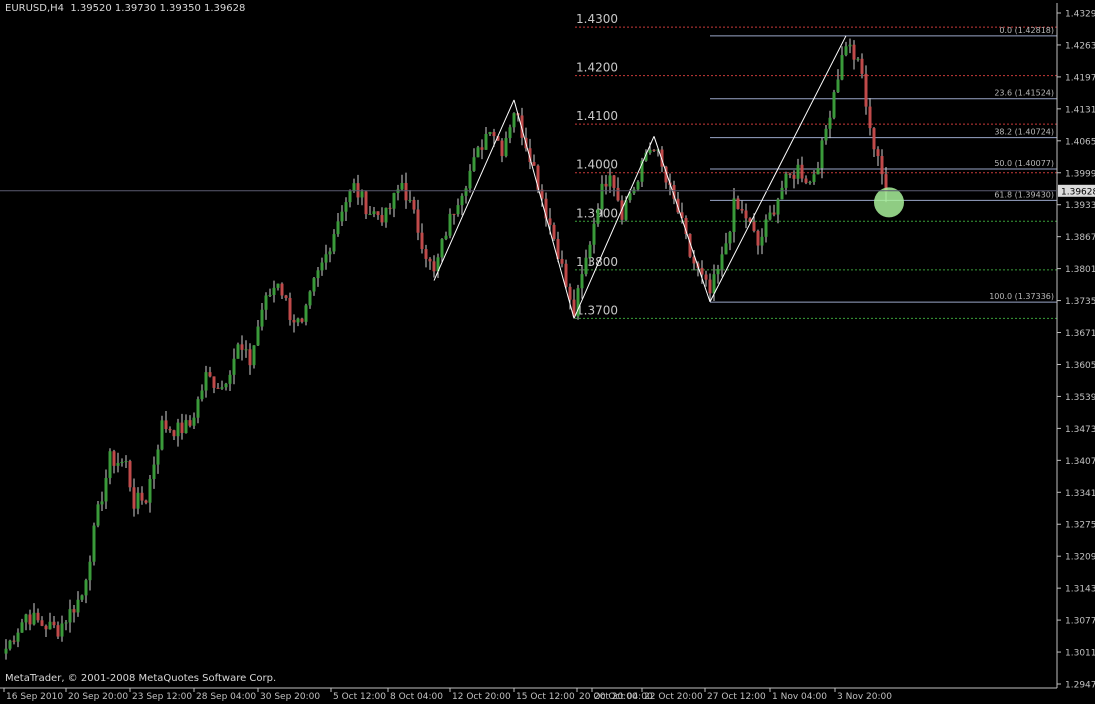 This screenshot has height=704, width=1095. What do you see at coordinates (1080, 462) in the screenshot?
I see `y-tick-label: 1.34070` at bounding box center [1080, 462].